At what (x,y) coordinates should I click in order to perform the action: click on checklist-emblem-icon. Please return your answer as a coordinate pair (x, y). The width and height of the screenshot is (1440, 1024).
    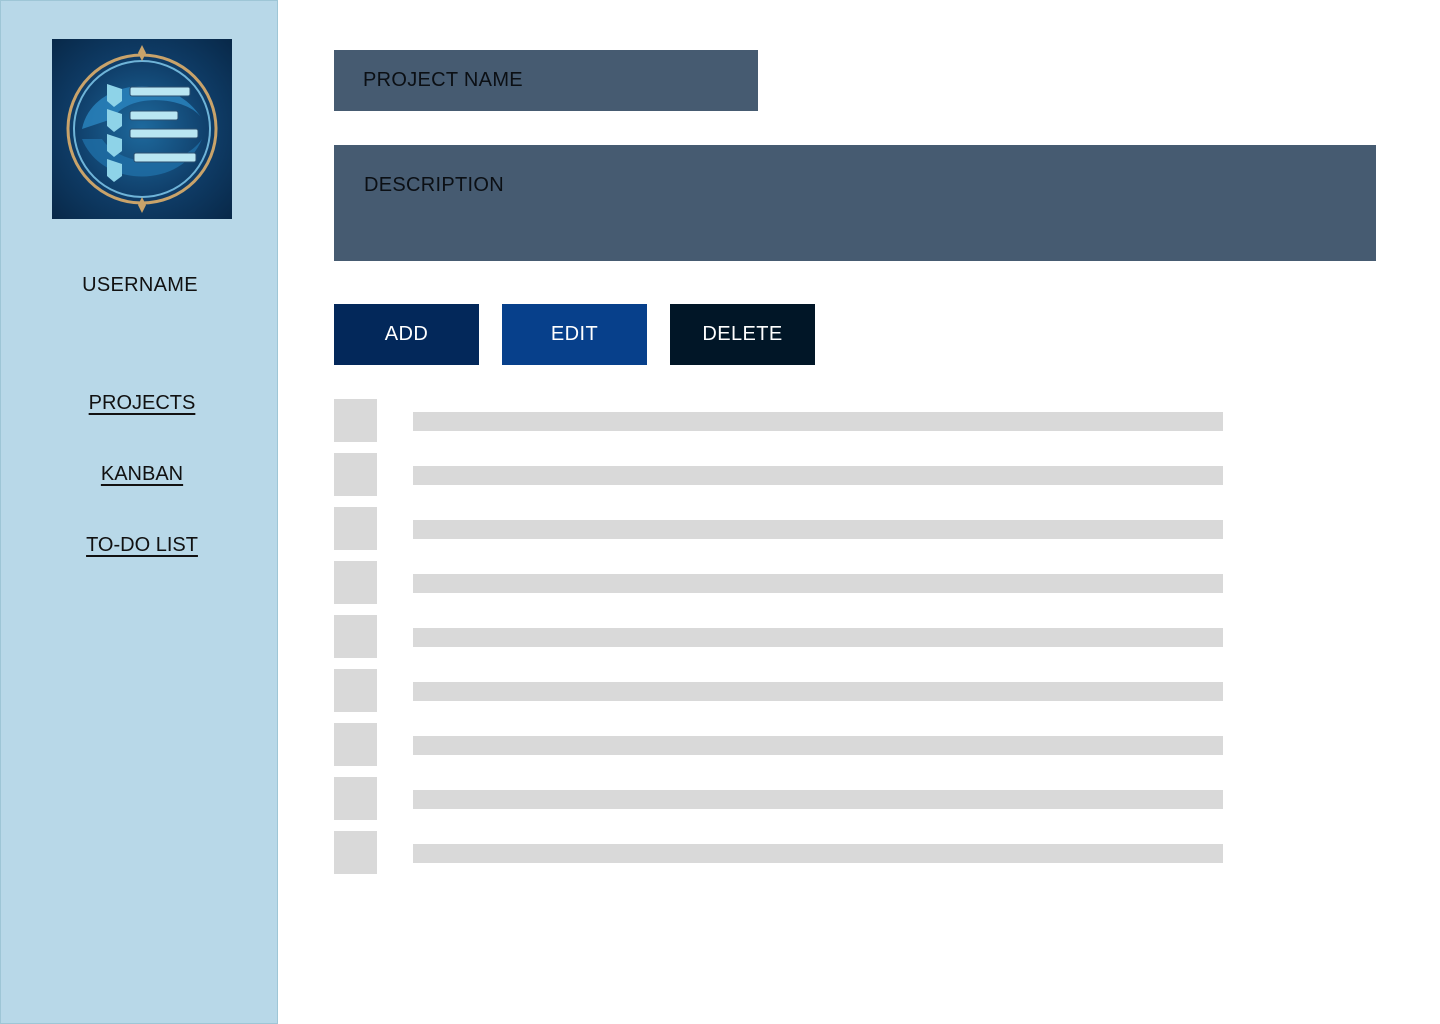
    Looking at the image, I should click on (142, 129).